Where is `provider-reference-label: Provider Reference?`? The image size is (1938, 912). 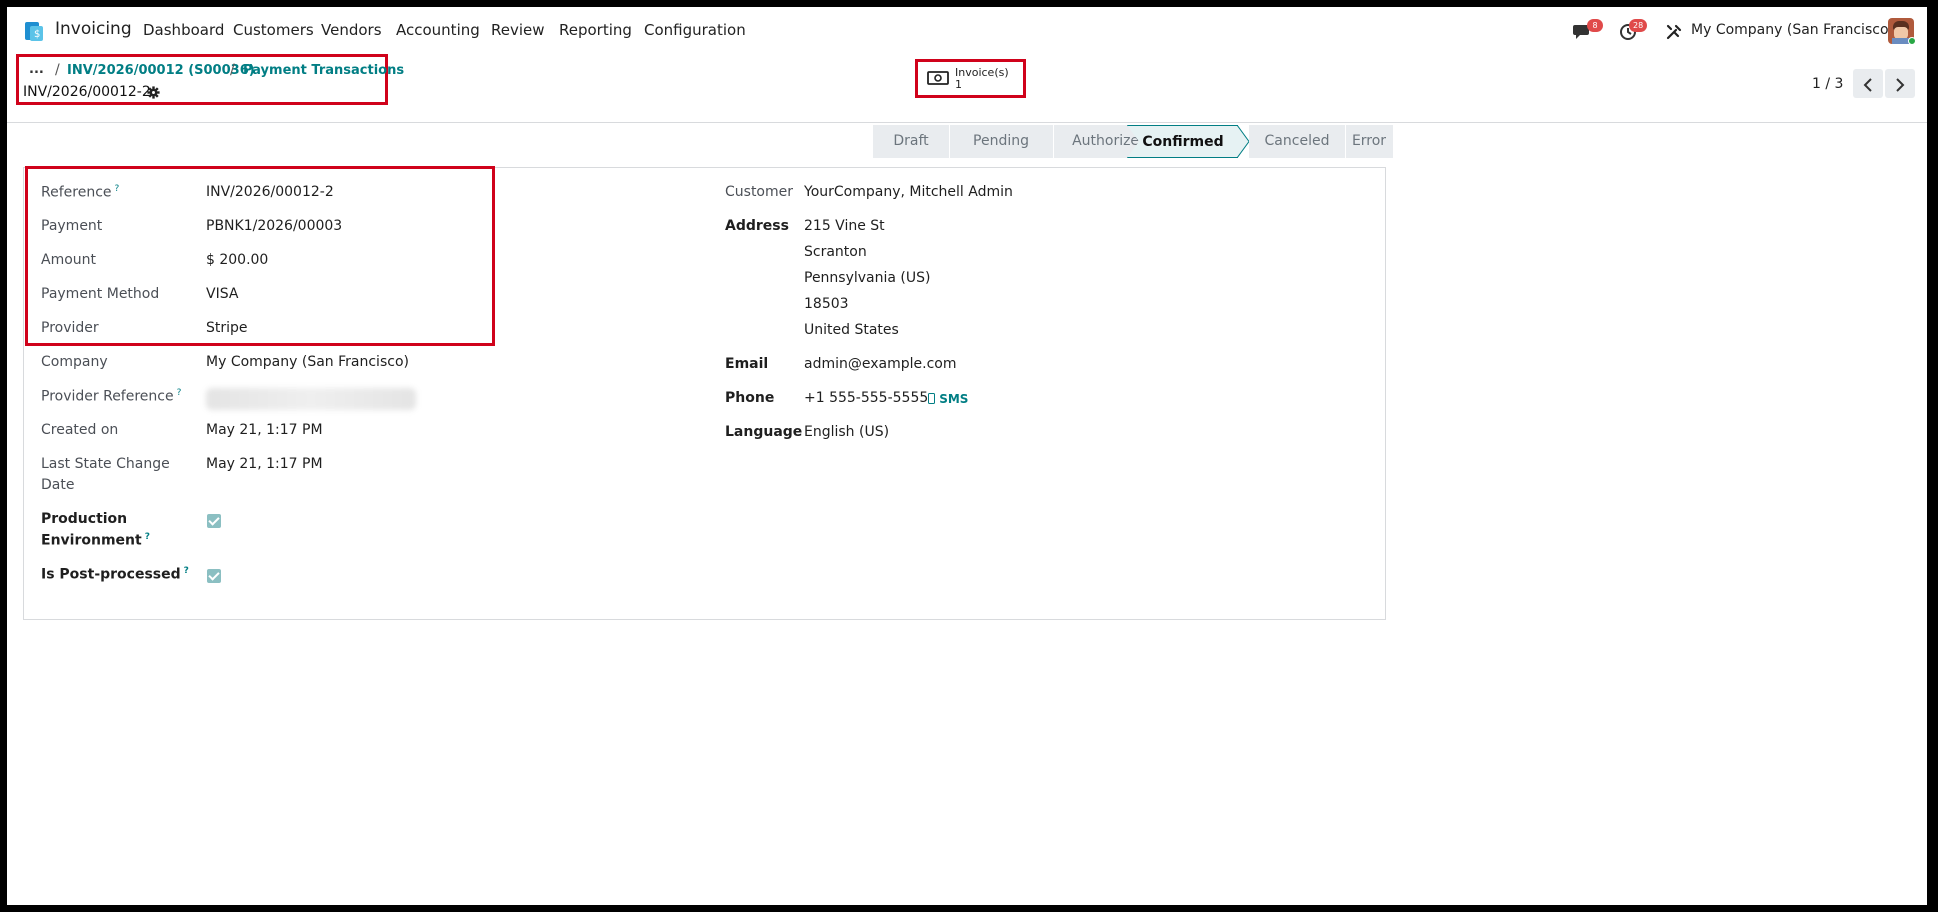
provider-reference-label: Provider Reference? is located at coordinates (111, 396).